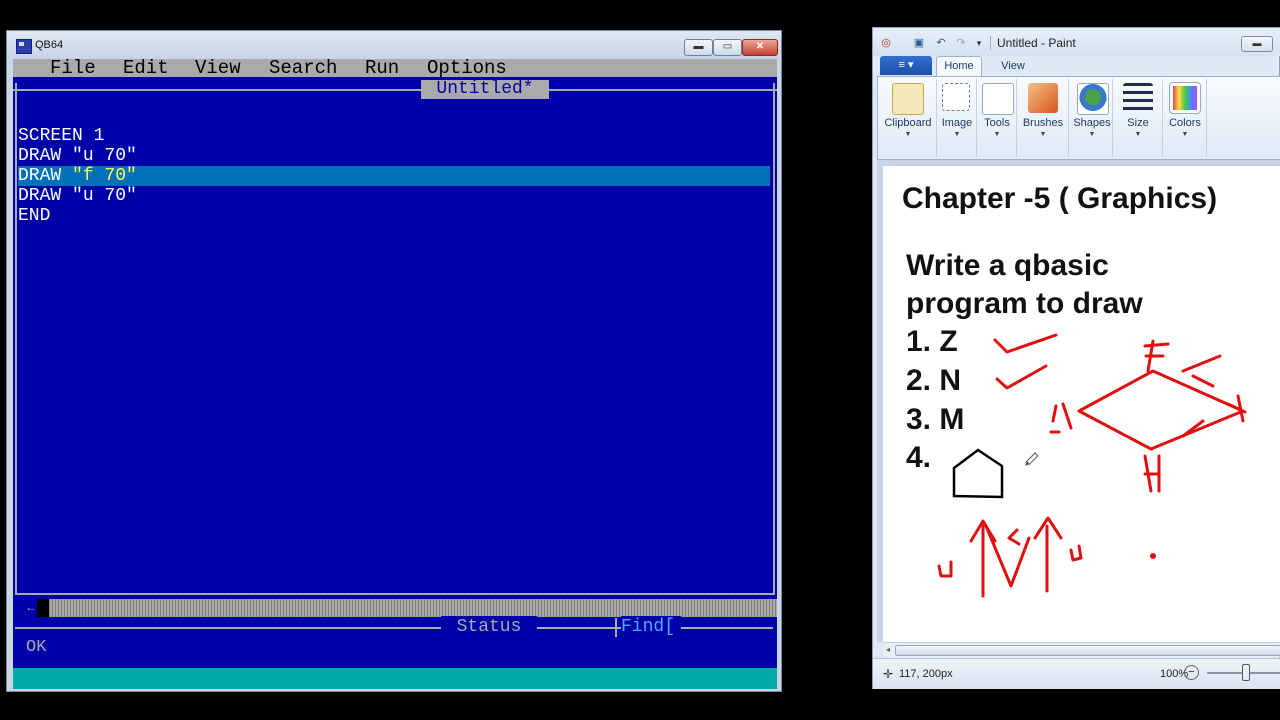 The width and height of the screenshot is (1280, 720). What do you see at coordinates (1138, 98) in the screenshot?
I see `line-size-icon` at bounding box center [1138, 98].